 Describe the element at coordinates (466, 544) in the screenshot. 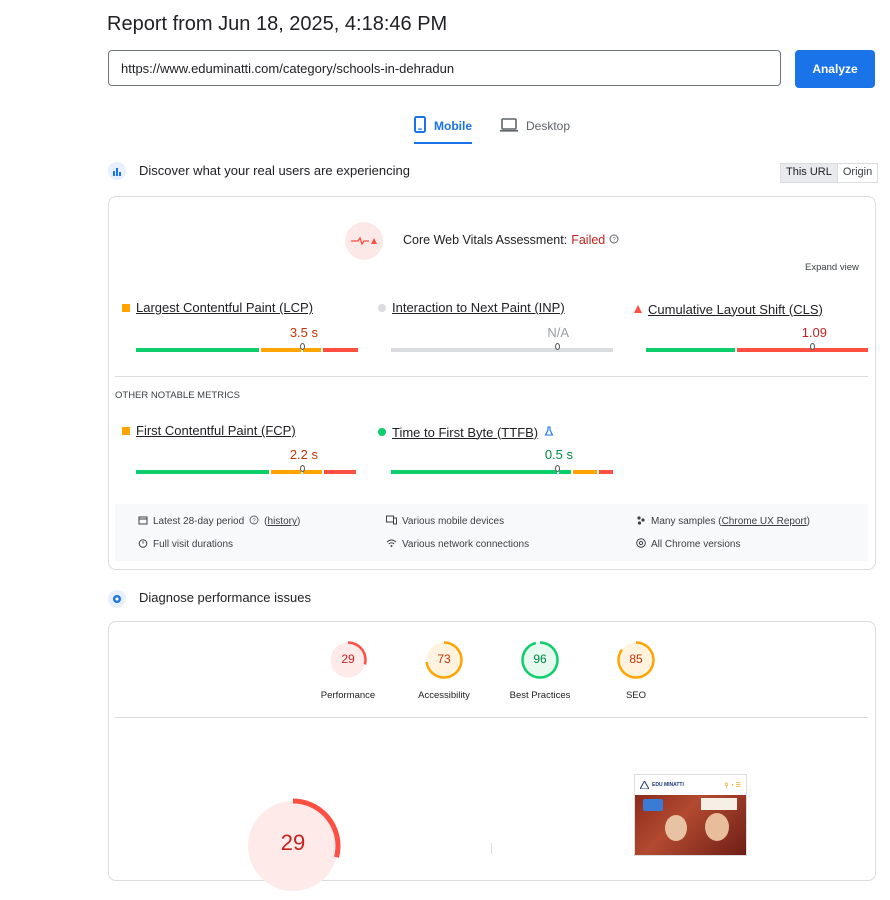

I see `network-text: Various network connections` at that location.